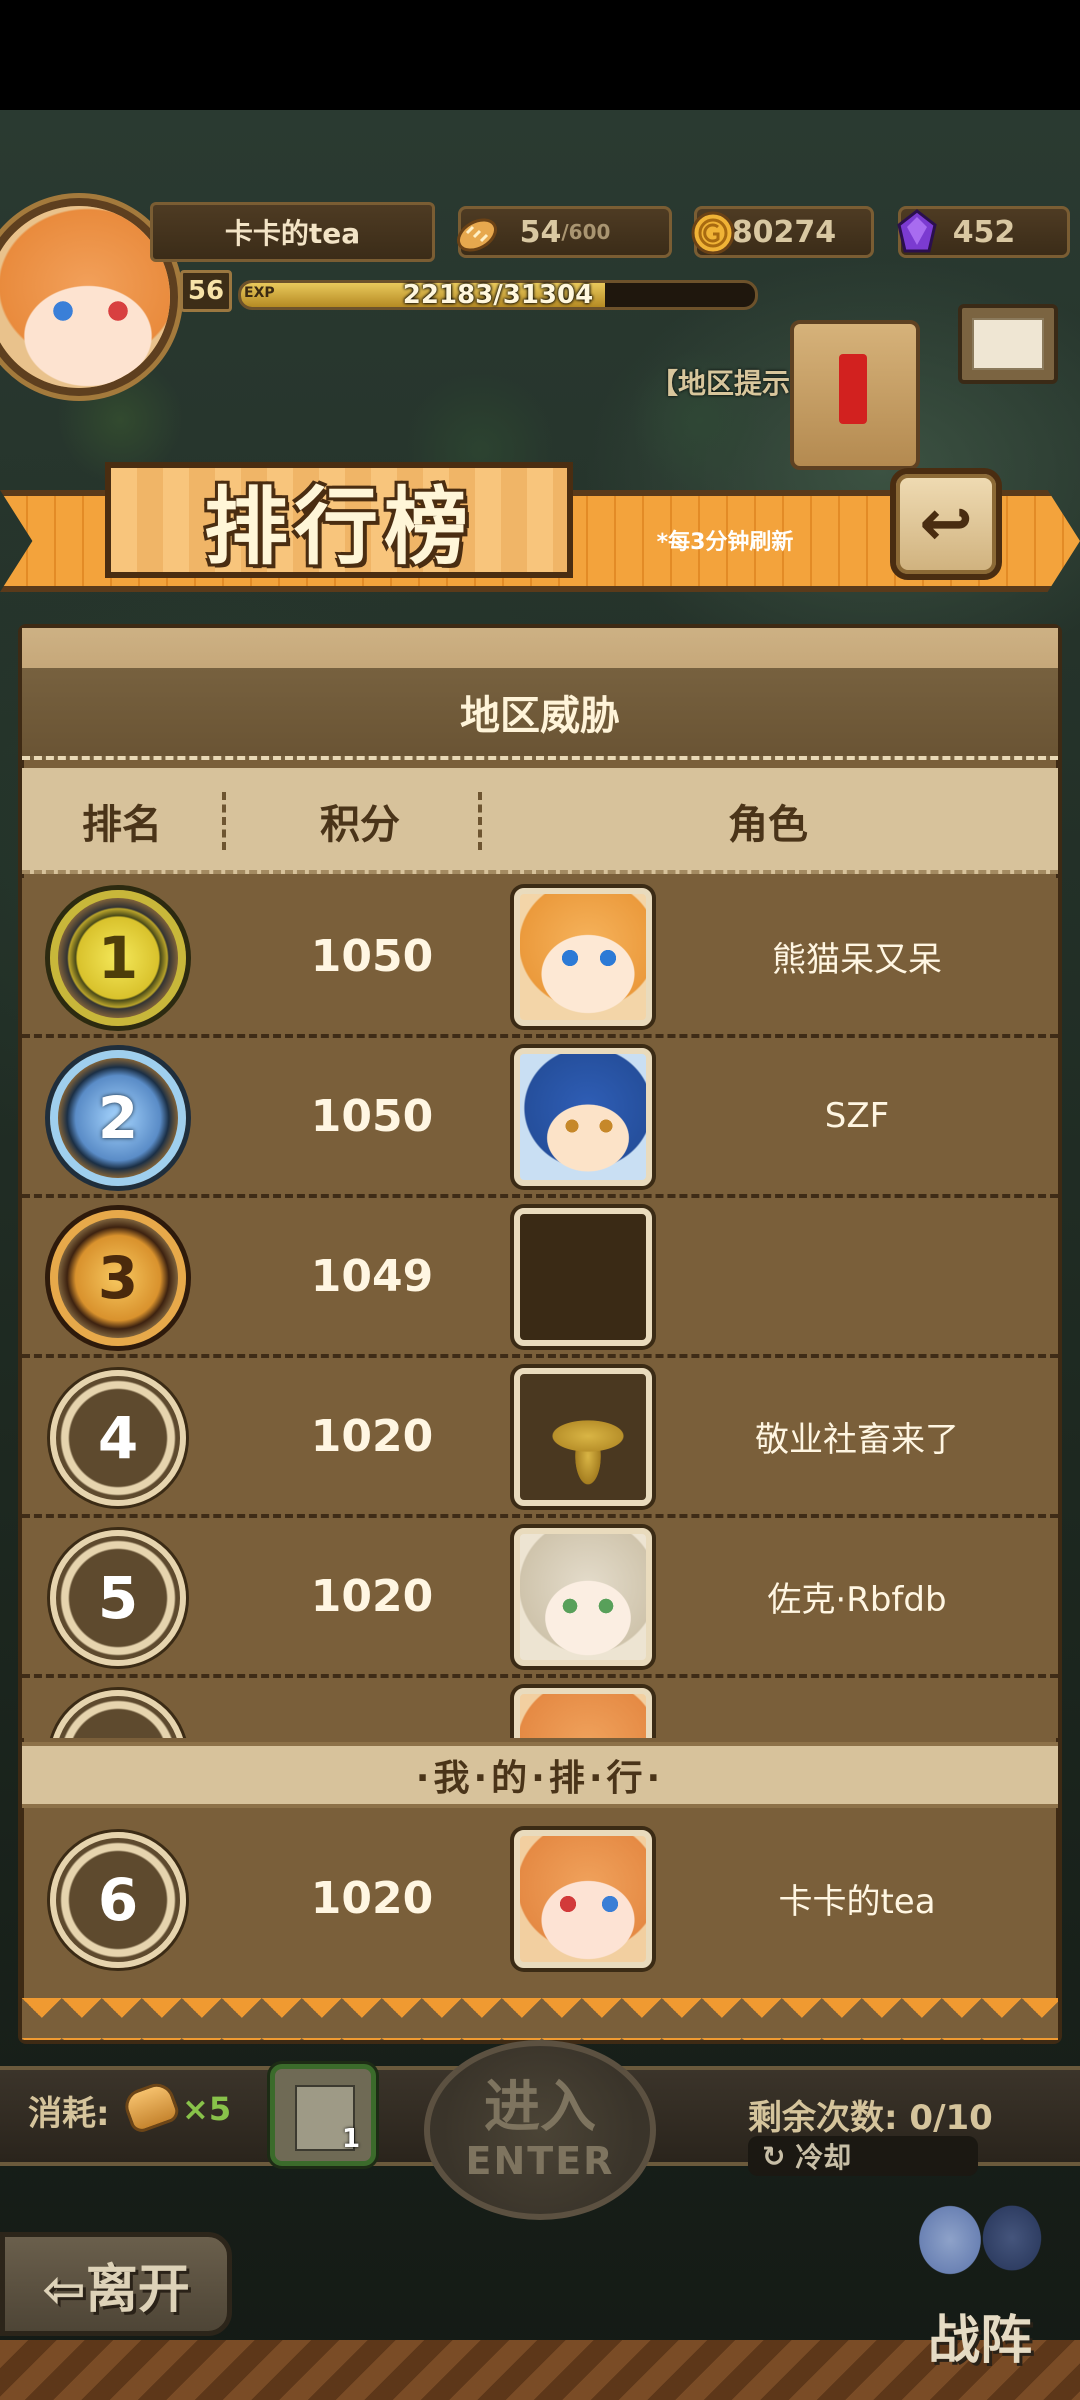 The width and height of the screenshot is (1080, 2400). Describe the element at coordinates (583, 957) in the screenshot. I see `orange-hair-girl-portrait` at that location.